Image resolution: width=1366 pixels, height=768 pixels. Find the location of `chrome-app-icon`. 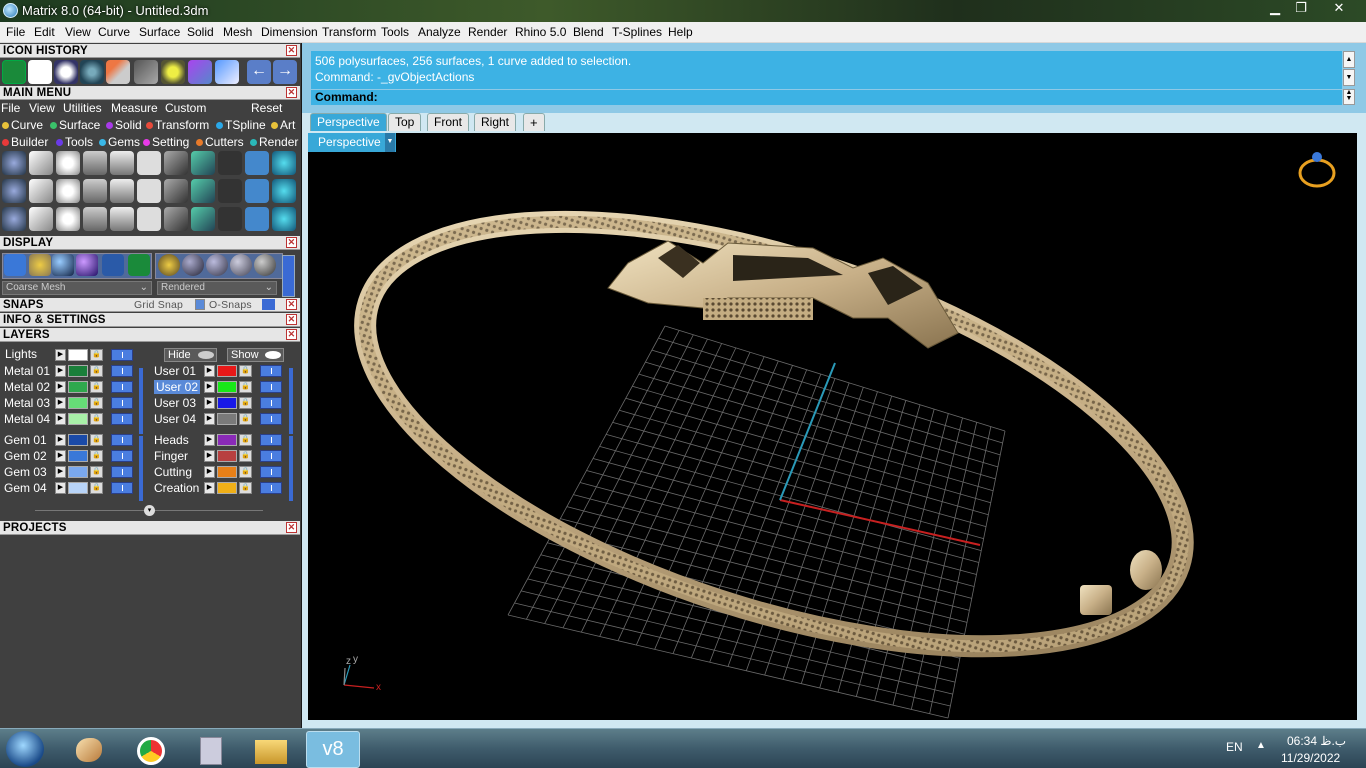

chrome-app-icon is located at coordinates (151, 749).